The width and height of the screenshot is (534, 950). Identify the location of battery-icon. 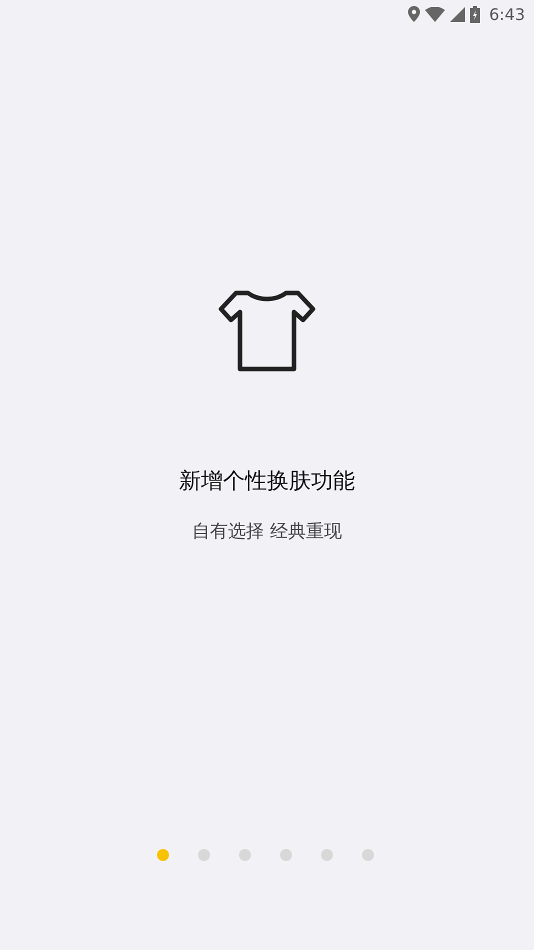
(475, 14).